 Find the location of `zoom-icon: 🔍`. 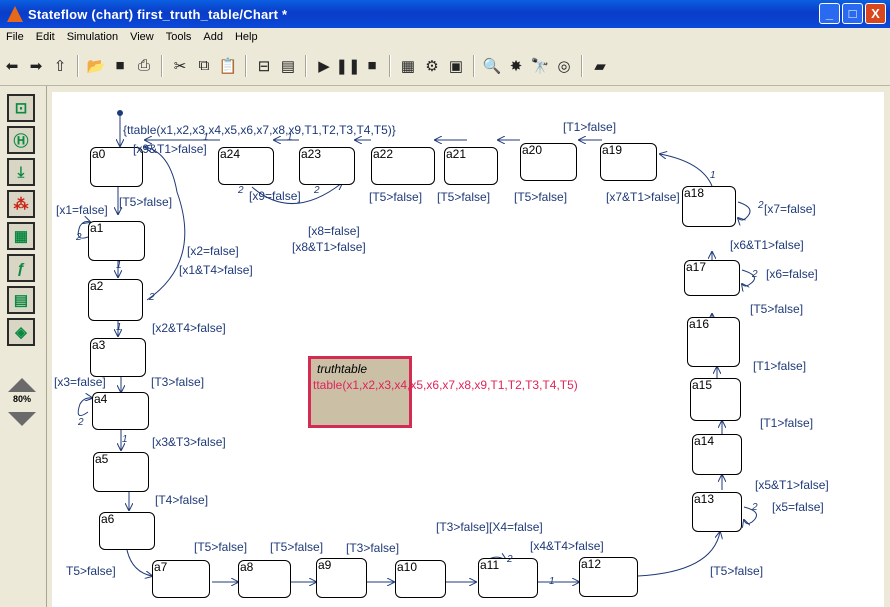

zoom-icon: 🔍 is located at coordinates (492, 66).